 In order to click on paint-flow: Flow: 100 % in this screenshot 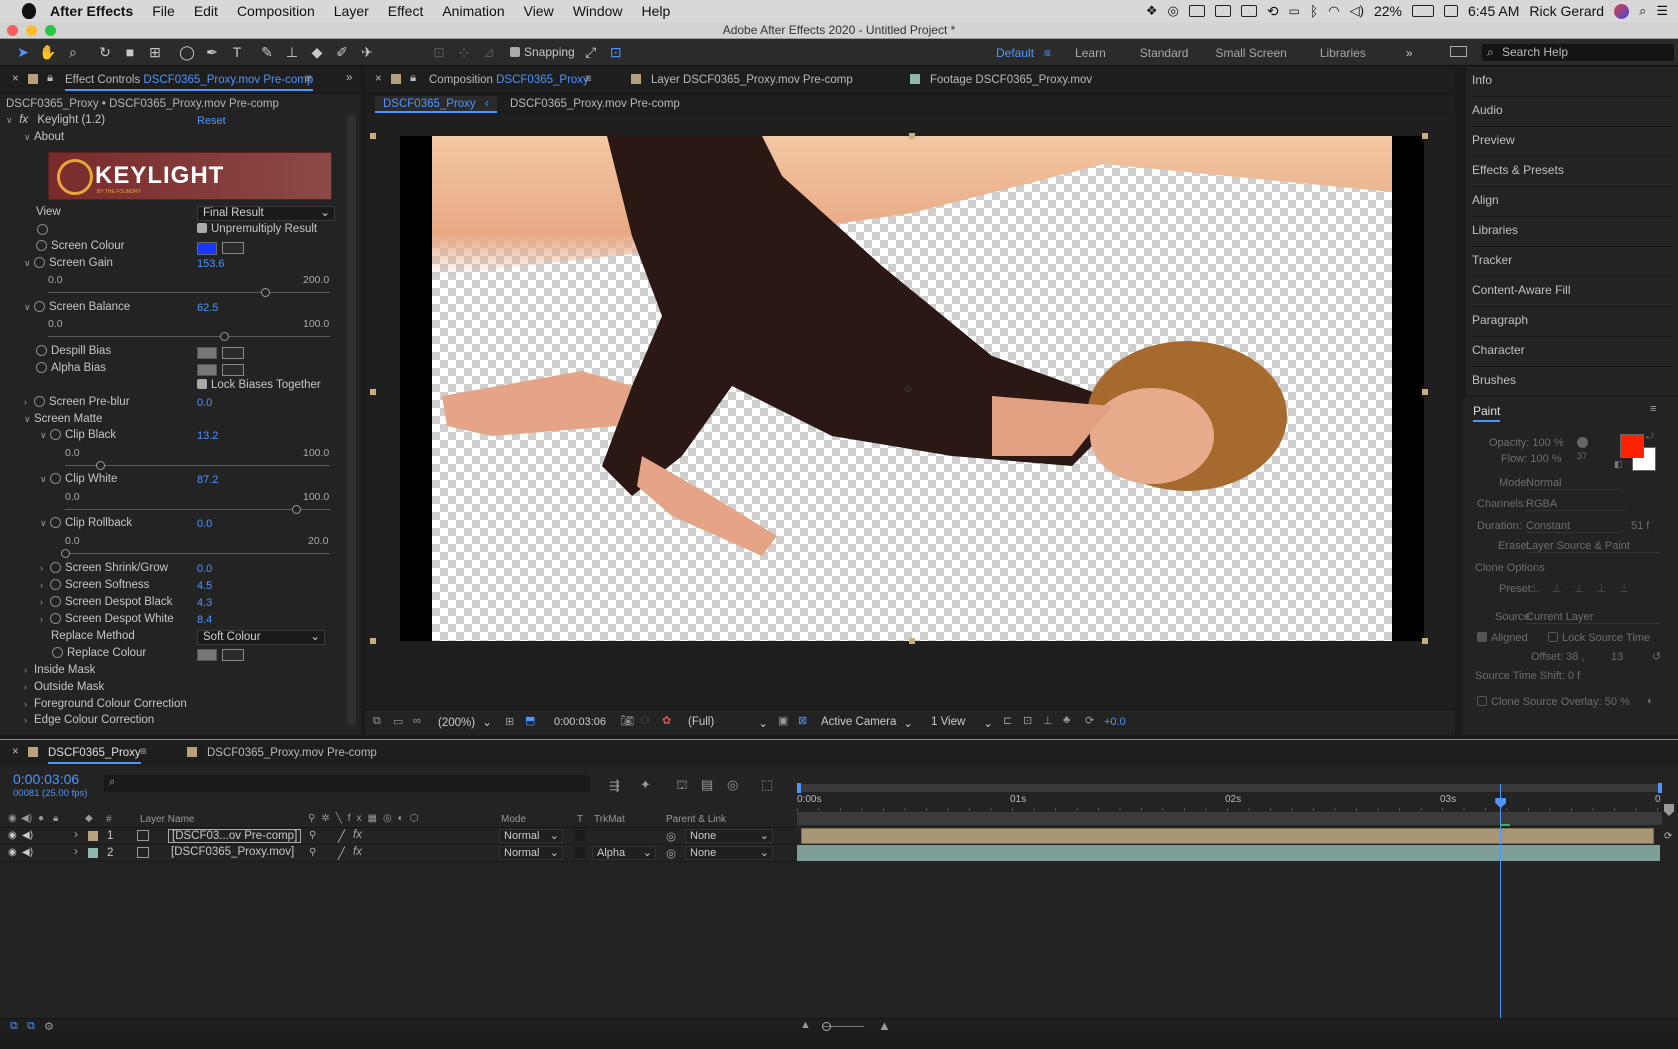, I will do `click(1531, 459)`.